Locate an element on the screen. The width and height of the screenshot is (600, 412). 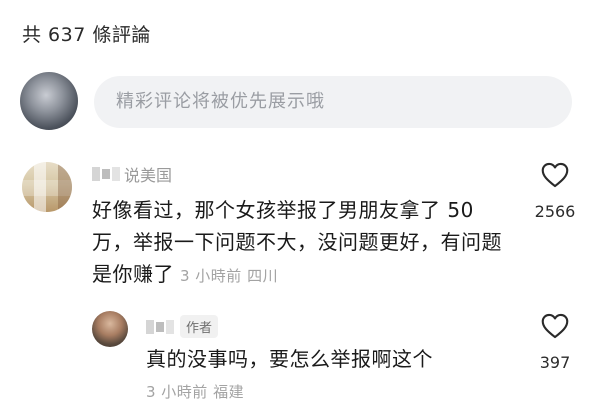
commenter-name-visible: 说美国 is located at coordinates (148, 175).